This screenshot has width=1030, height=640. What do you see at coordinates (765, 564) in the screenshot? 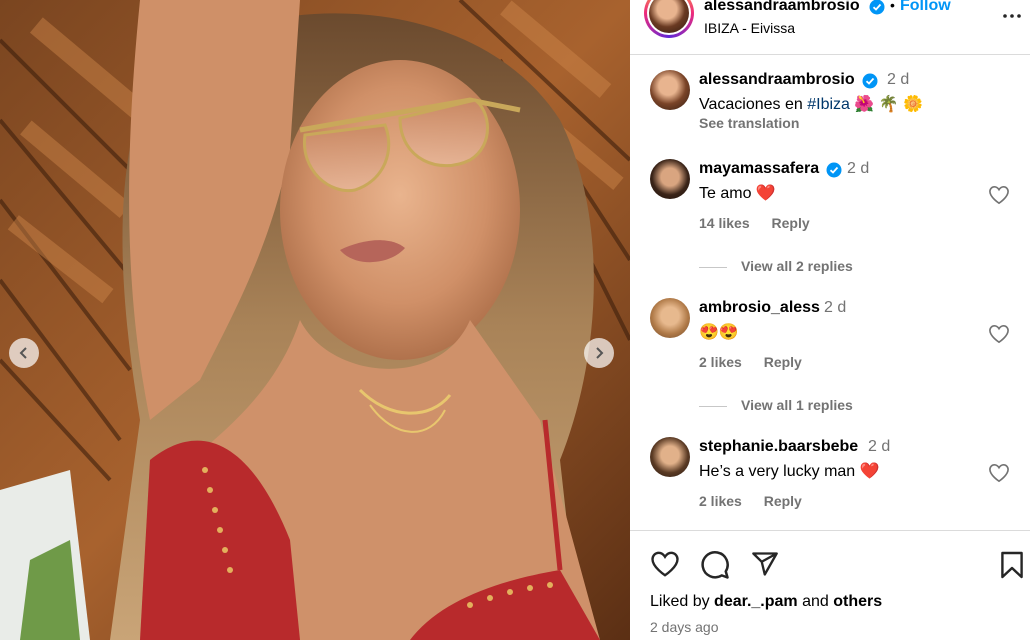
I see `share-icon` at bounding box center [765, 564].